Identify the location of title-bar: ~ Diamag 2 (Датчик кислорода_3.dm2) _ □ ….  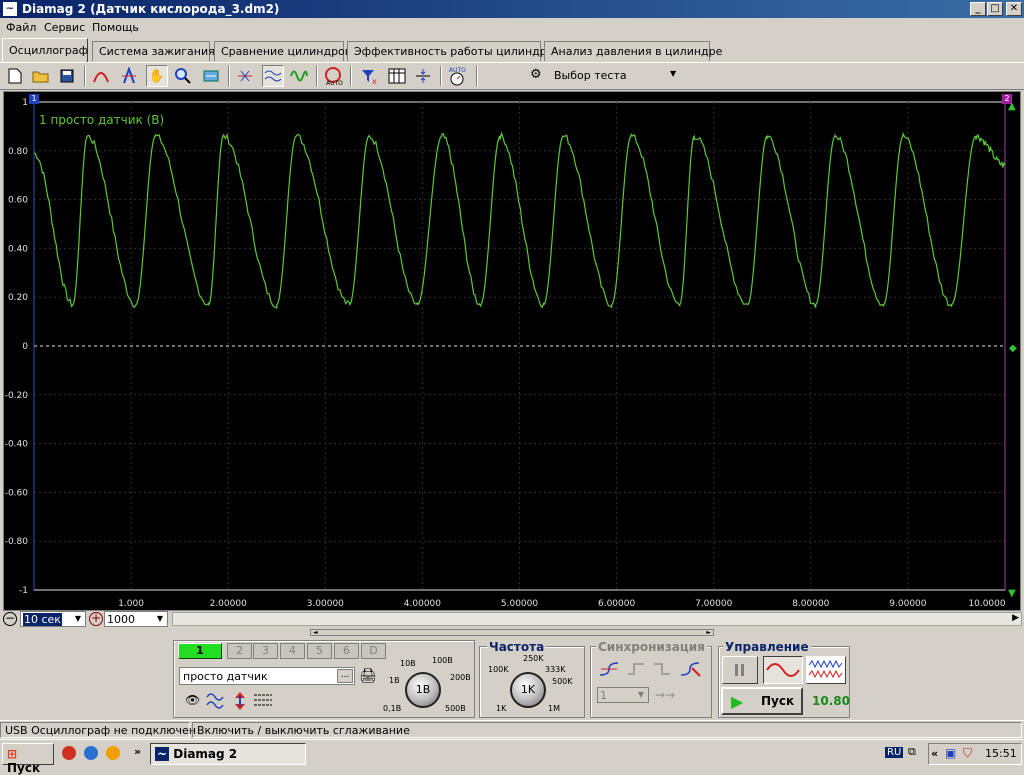
(512, 9).